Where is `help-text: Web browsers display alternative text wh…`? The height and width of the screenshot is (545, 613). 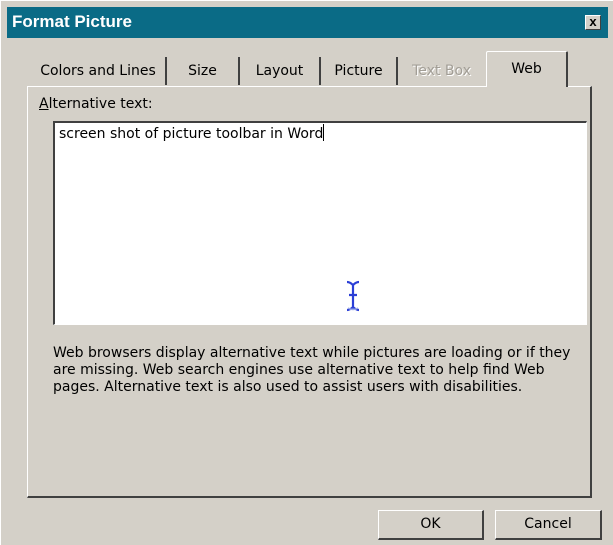
help-text: Web browsers display alternative text wh… is located at coordinates (312, 370).